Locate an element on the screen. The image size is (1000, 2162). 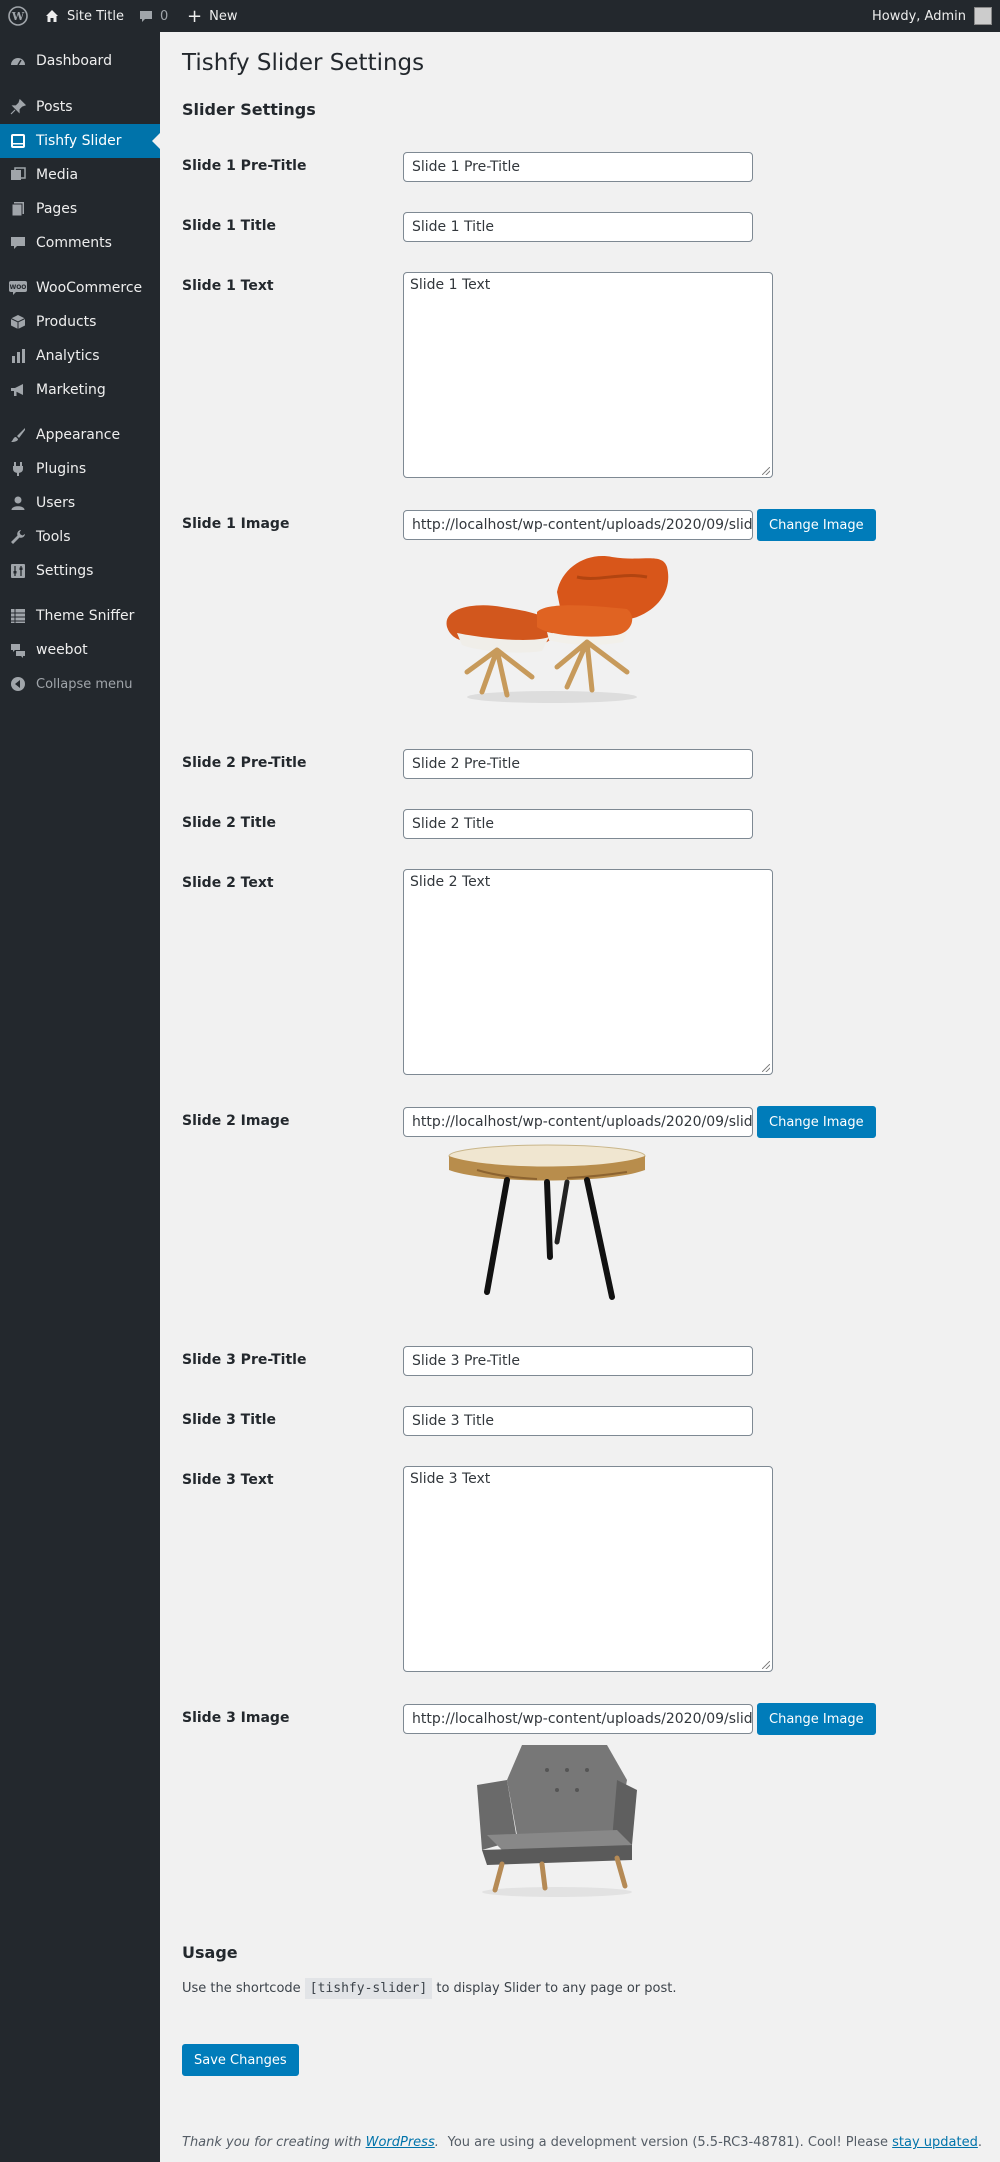
sidebar-label: Posts is located at coordinates (54, 107).